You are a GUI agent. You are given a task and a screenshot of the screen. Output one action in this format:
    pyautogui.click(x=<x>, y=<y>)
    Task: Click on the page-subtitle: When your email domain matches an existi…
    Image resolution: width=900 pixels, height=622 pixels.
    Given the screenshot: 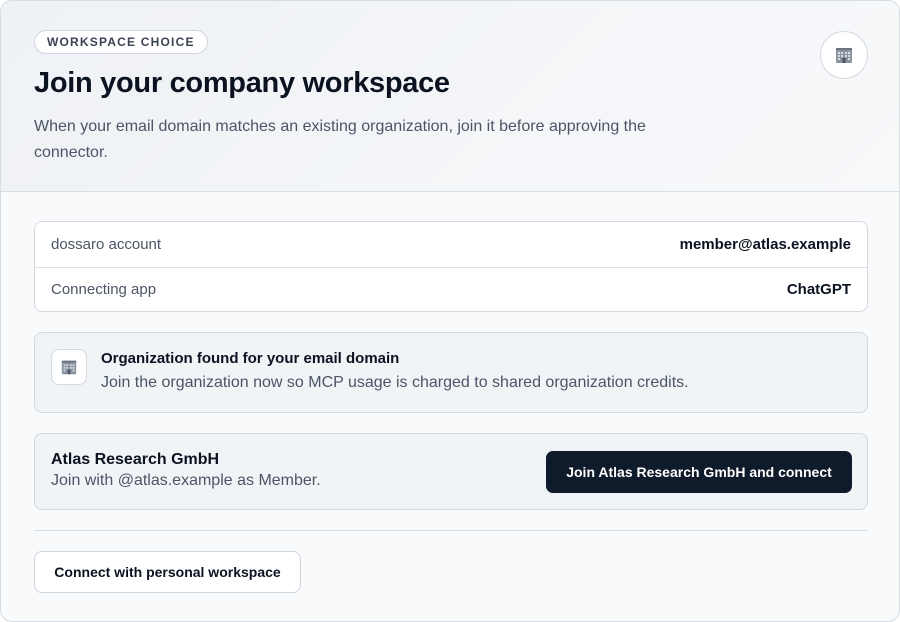 What is the action you would take?
    pyautogui.click(x=340, y=139)
    